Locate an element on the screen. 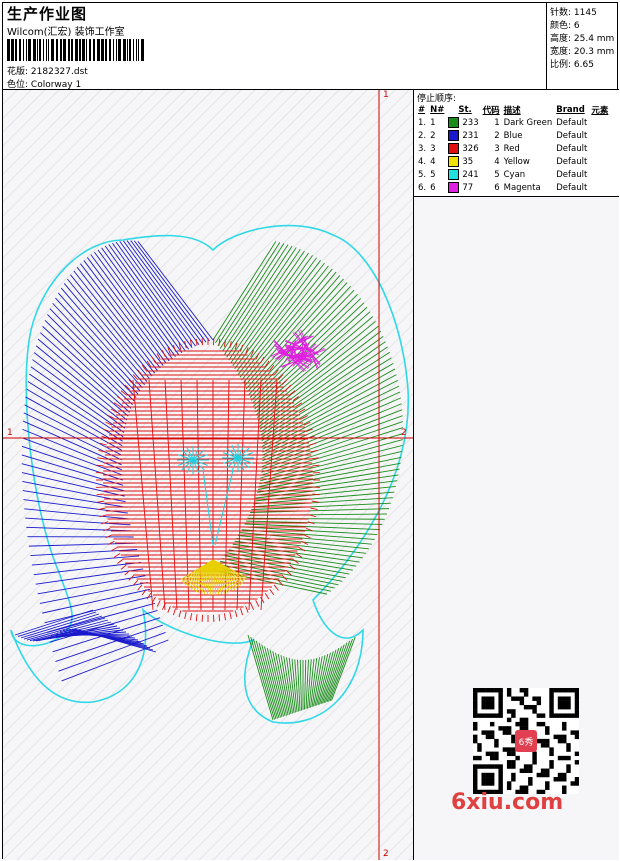 The width and height of the screenshot is (620, 861). table-row: 4. 4 35 4 Yellow Default is located at coordinates (513, 161).